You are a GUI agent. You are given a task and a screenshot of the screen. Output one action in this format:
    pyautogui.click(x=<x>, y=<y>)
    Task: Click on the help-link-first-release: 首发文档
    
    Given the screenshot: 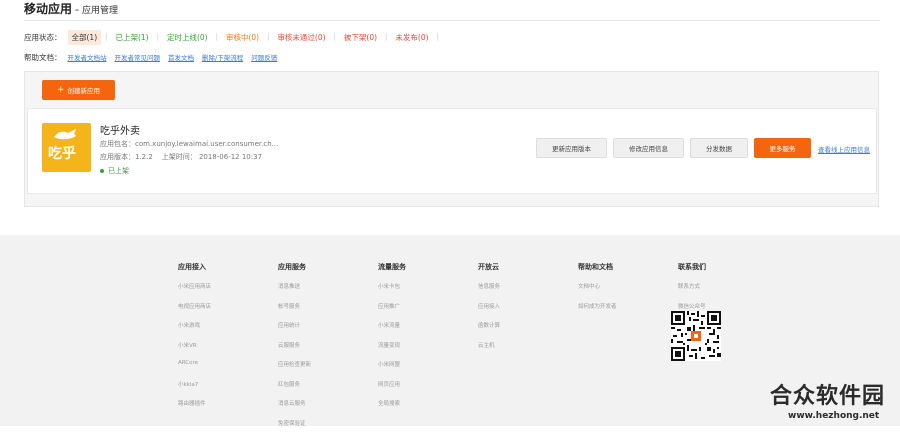 What is the action you would take?
    pyautogui.click(x=181, y=57)
    